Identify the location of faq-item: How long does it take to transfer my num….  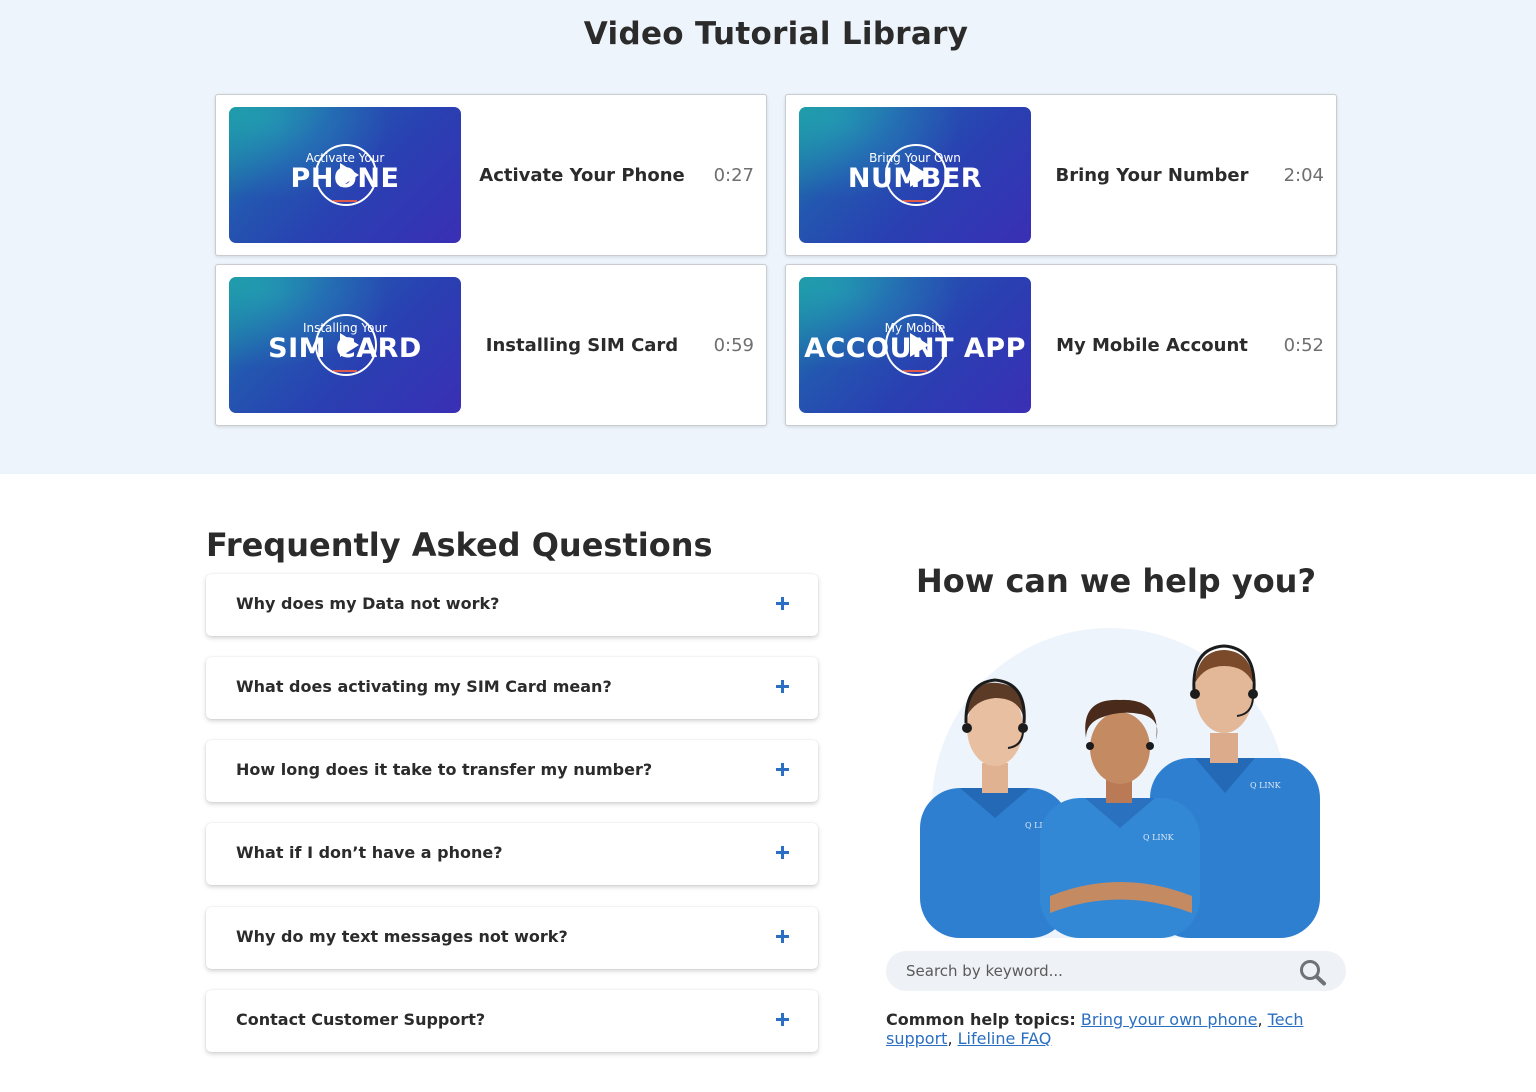
(512, 771).